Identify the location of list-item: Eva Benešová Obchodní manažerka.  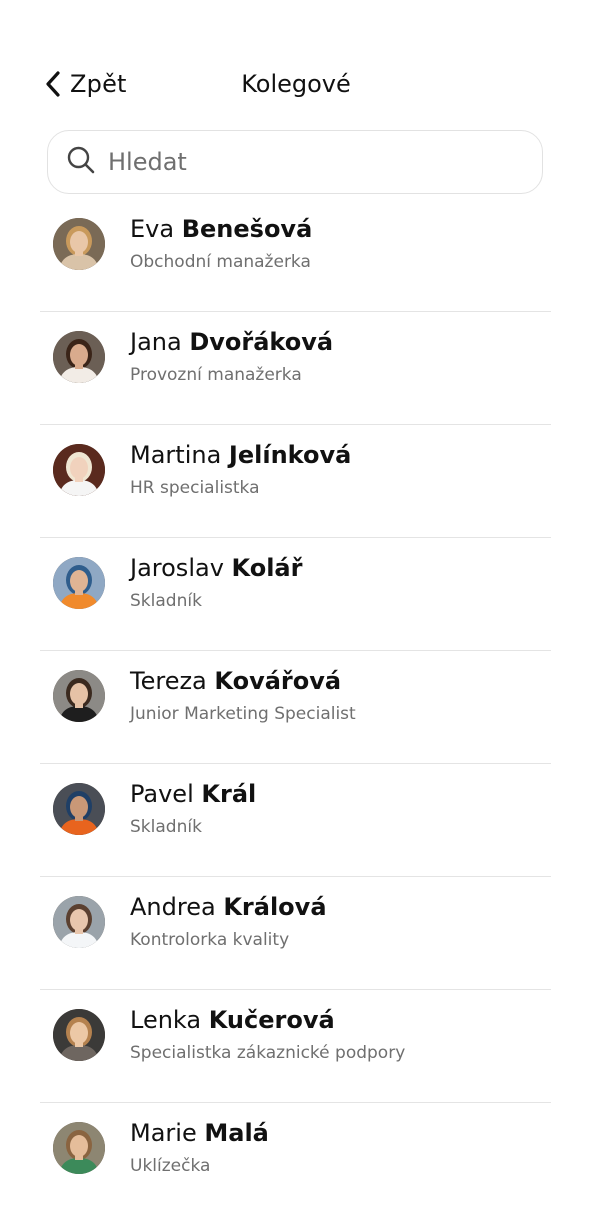
(295, 255).